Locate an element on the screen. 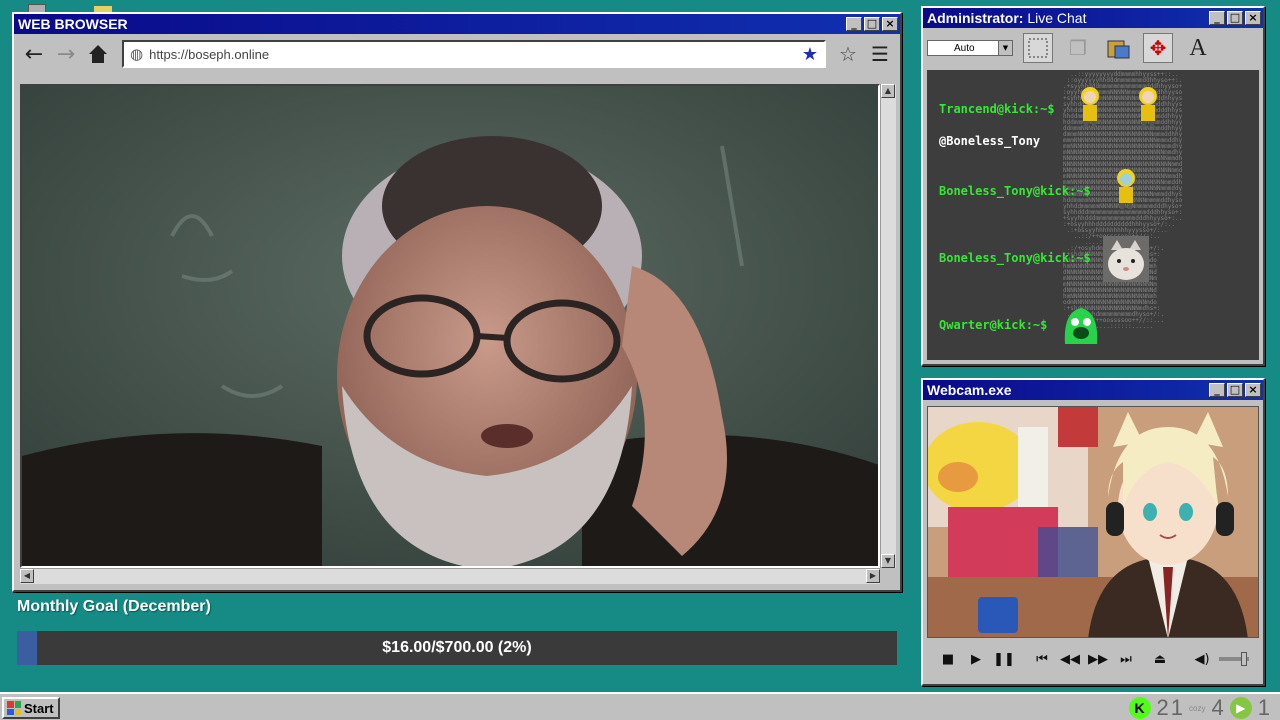  chat-message-user: Trancend@kick:~$ is located at coordinates (997, 109).